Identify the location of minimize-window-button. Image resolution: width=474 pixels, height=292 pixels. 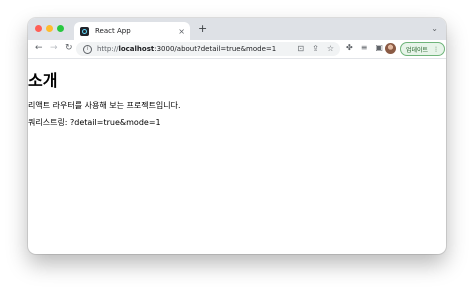
(49, 28).